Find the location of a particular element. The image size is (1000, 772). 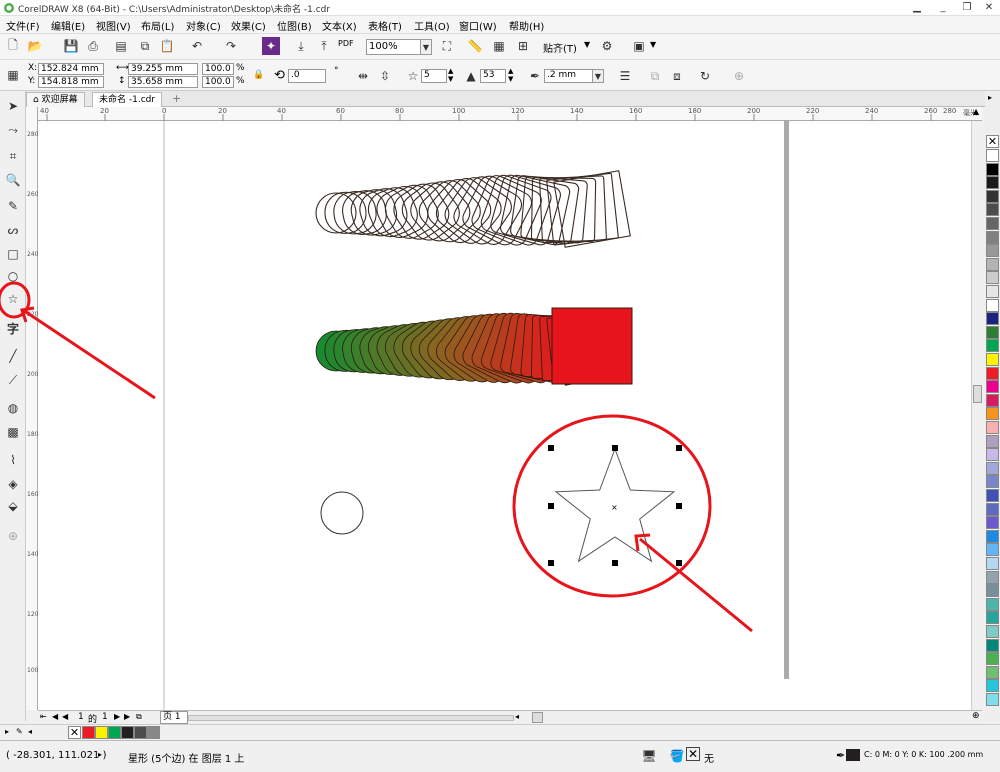

eyedropper-tool-icon: ⌇ is located at coordinates (13, 460).